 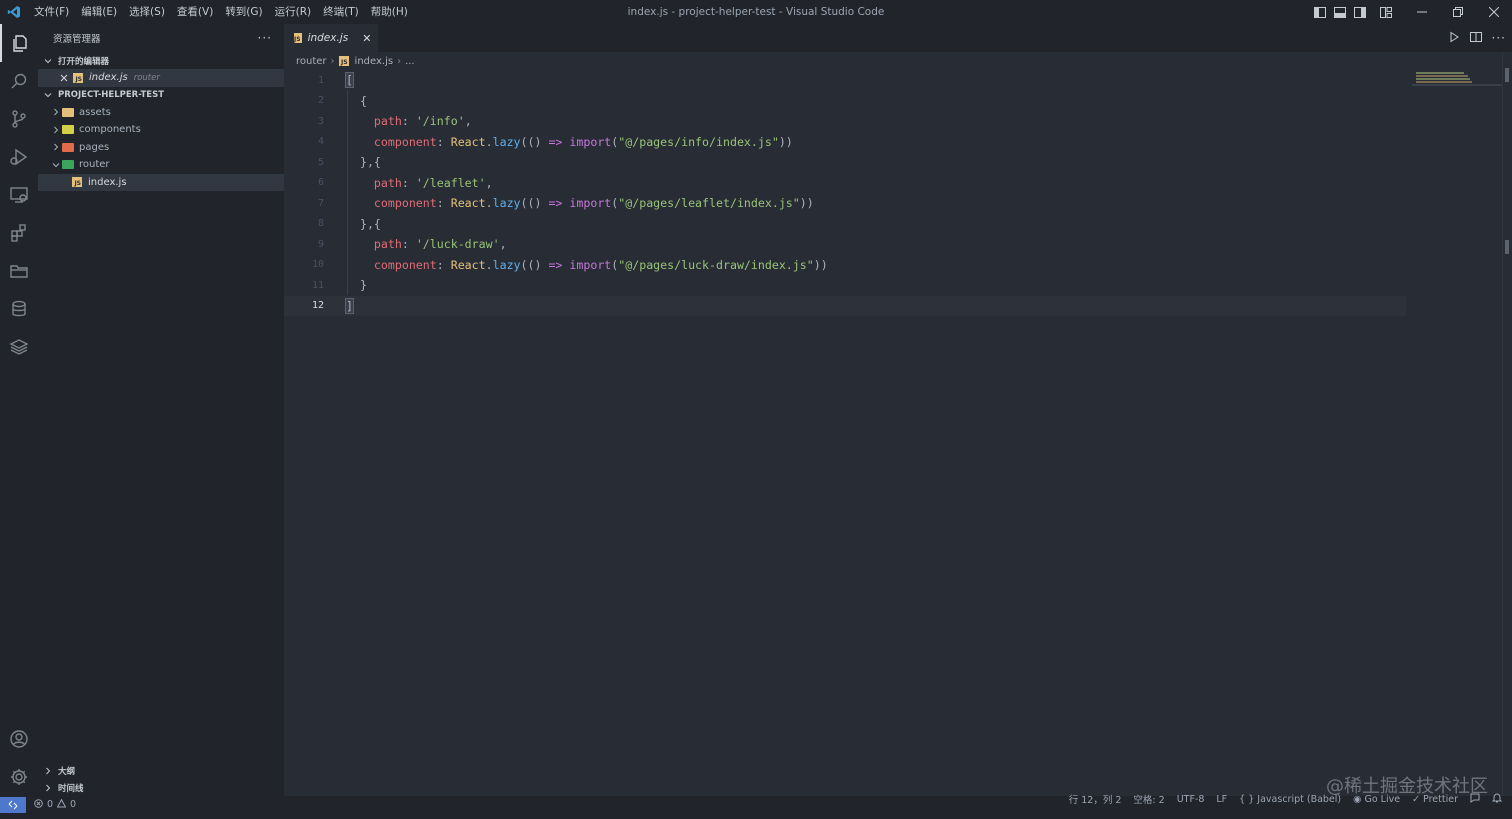 I want to click on code-text: path: '/luck-draw',, so click(x=440, y=244).